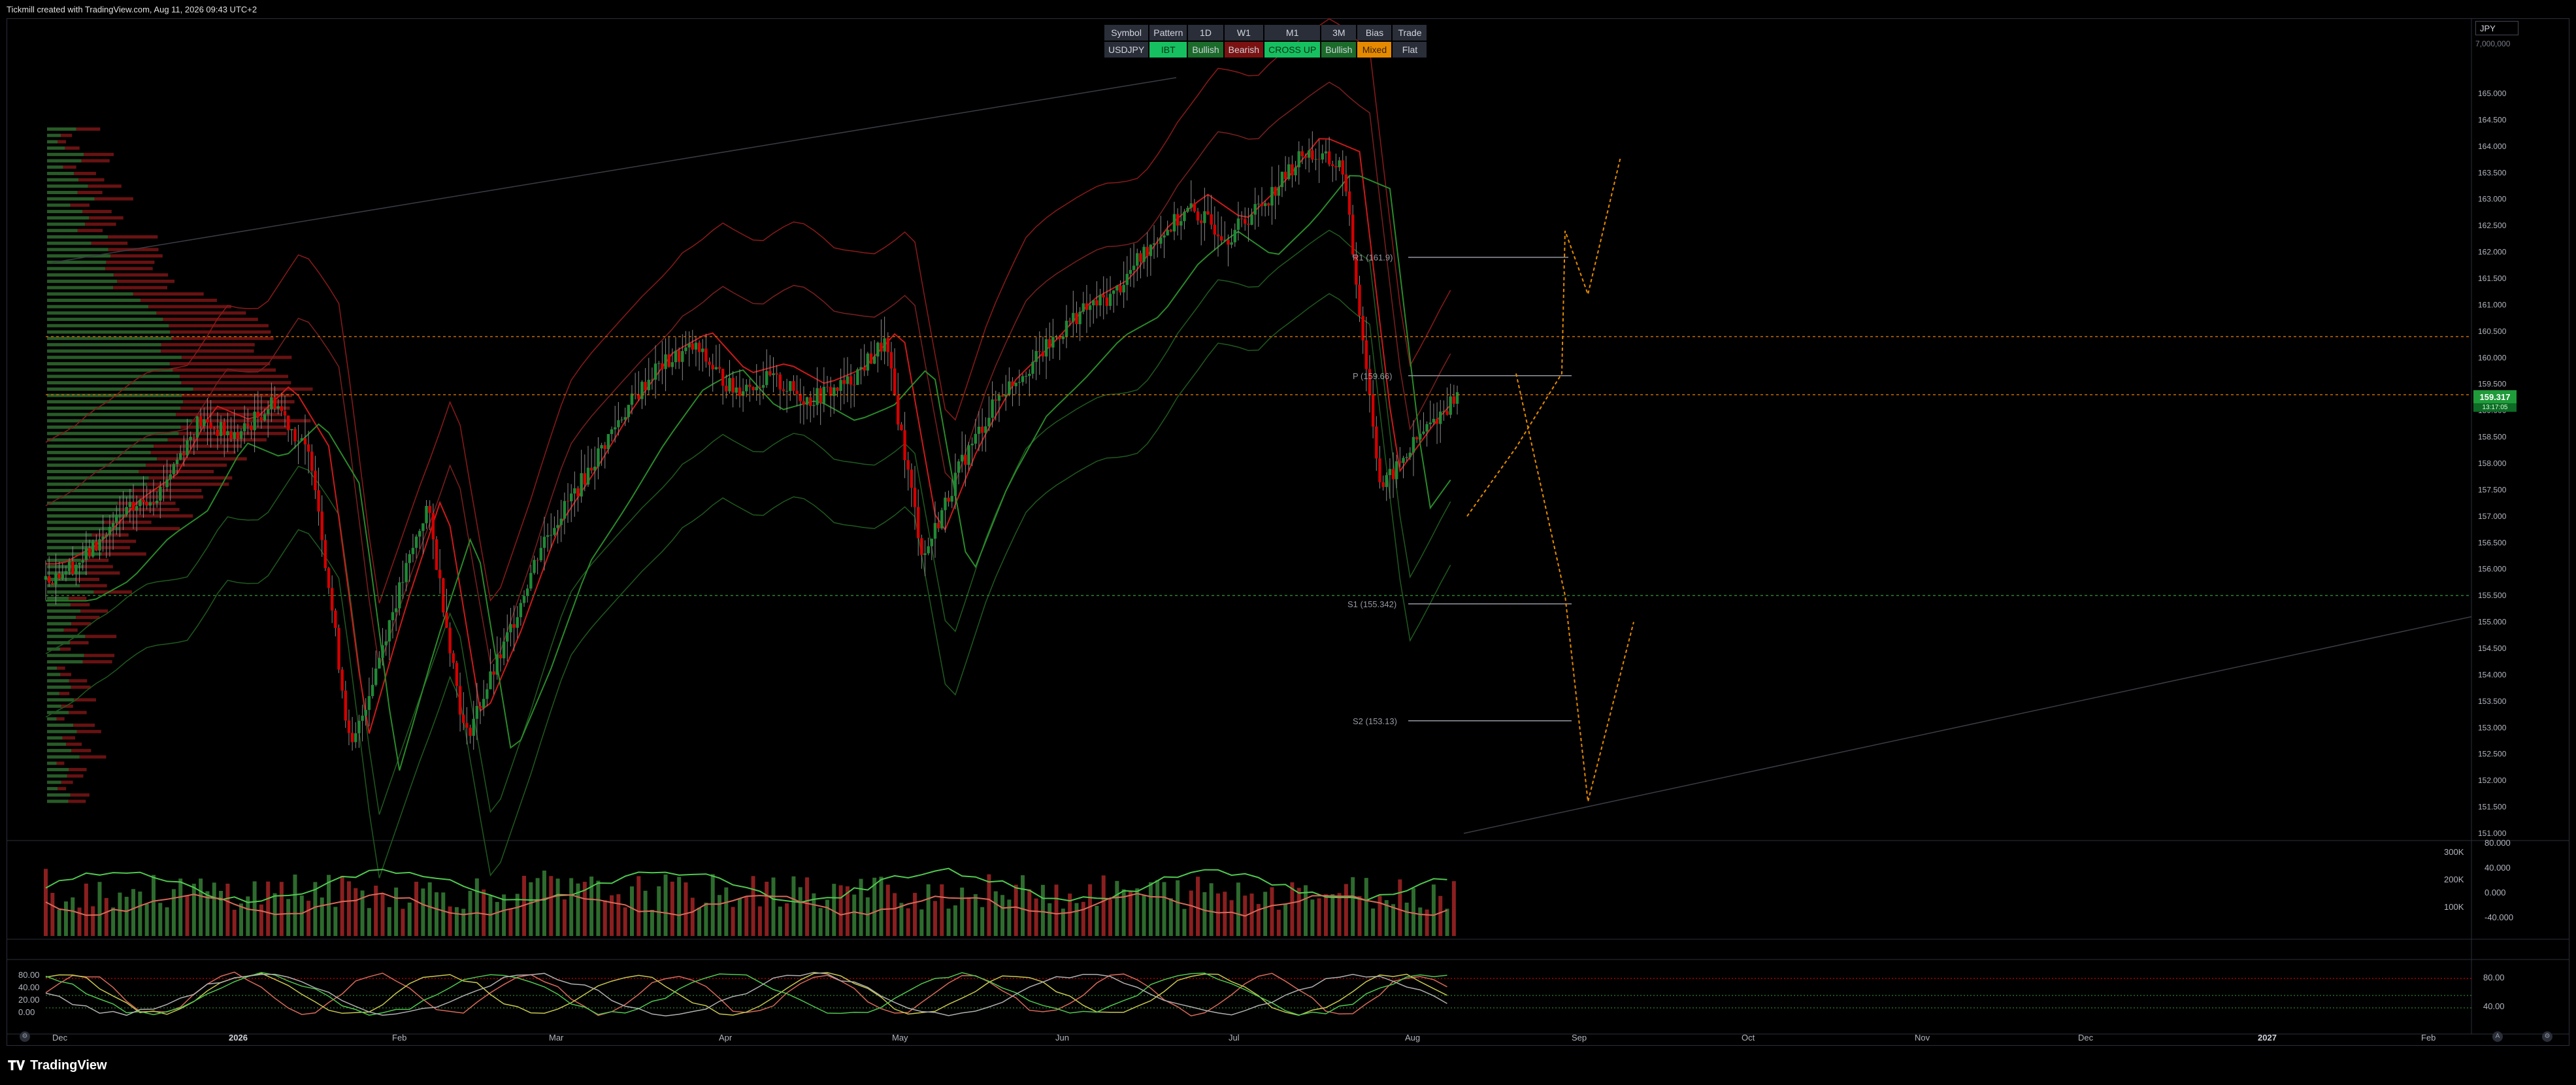 The width and height of the screenshot is (2576, 1085). I want to click on oscillator2-axis-label-right: 40.00, so click(2494, 1006).